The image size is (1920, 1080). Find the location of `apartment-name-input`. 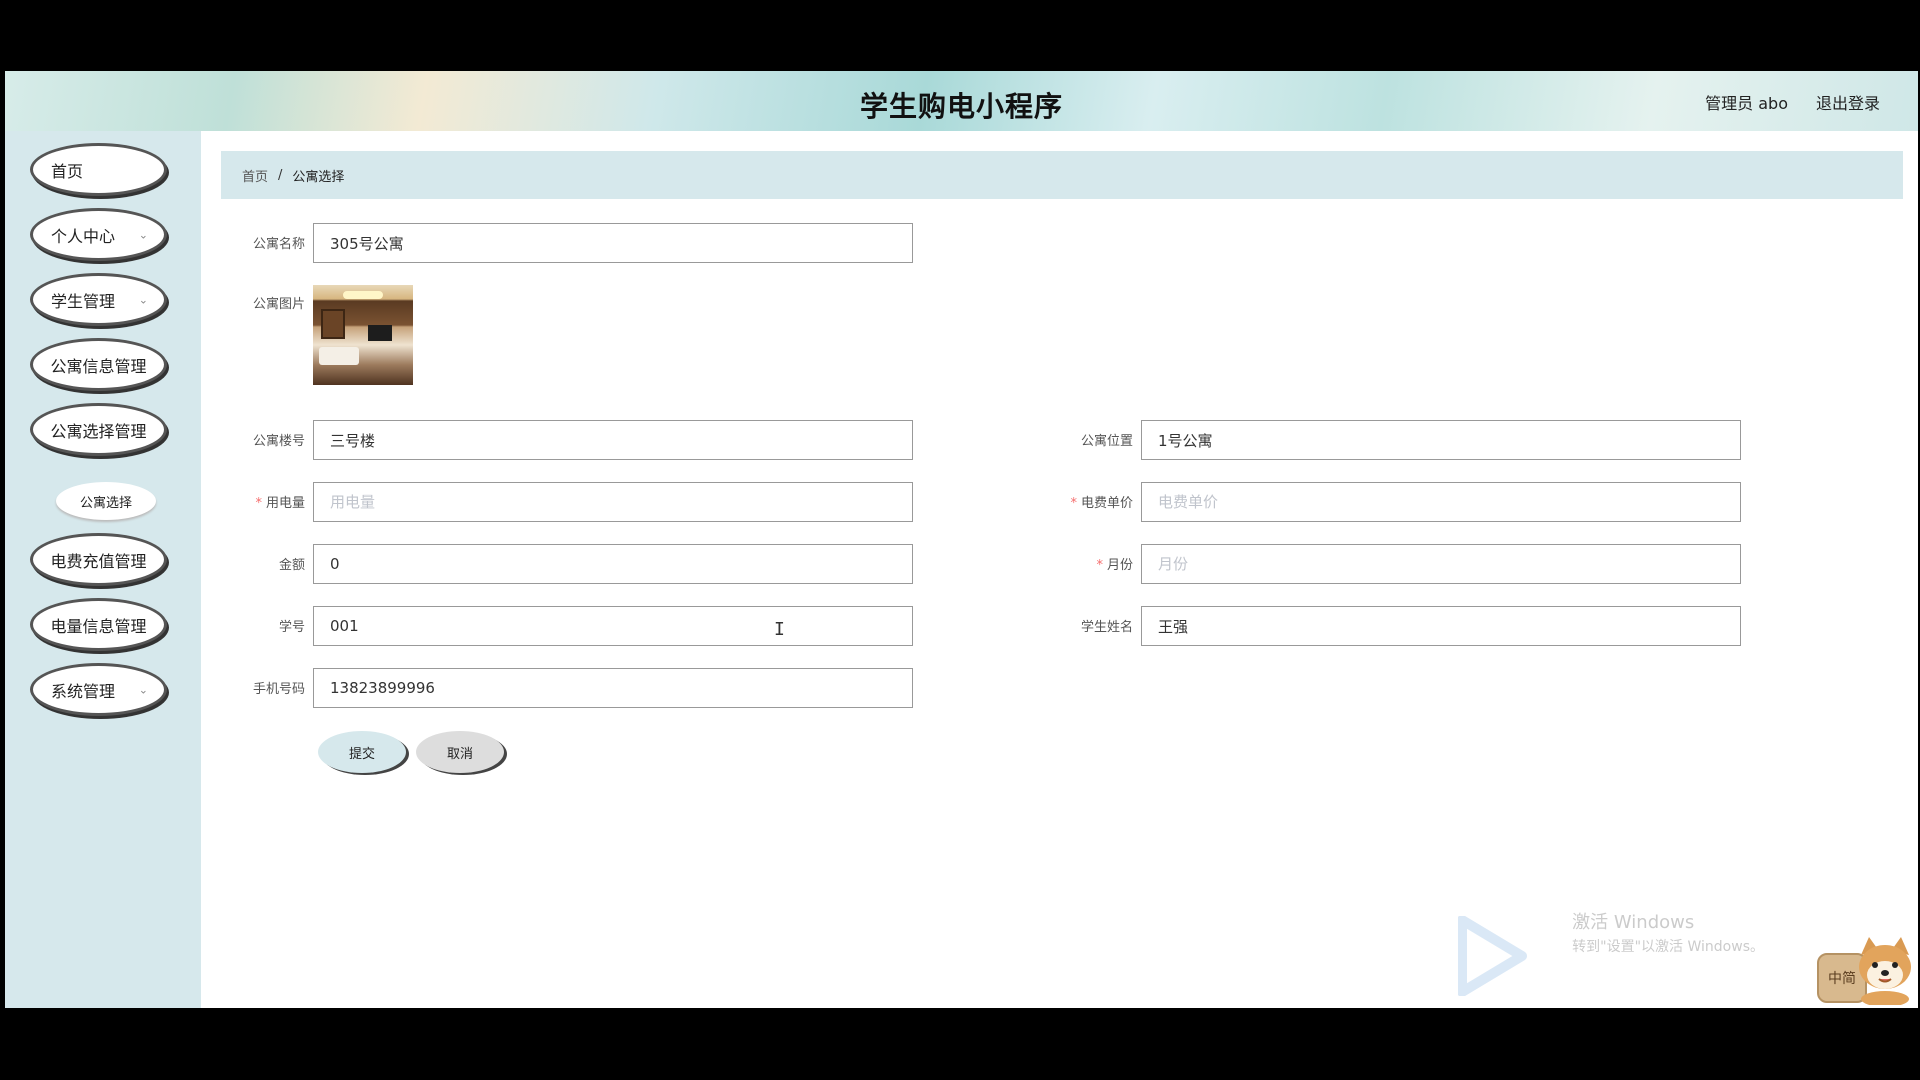

apartment-name-input is located at coordinates (613, 243).